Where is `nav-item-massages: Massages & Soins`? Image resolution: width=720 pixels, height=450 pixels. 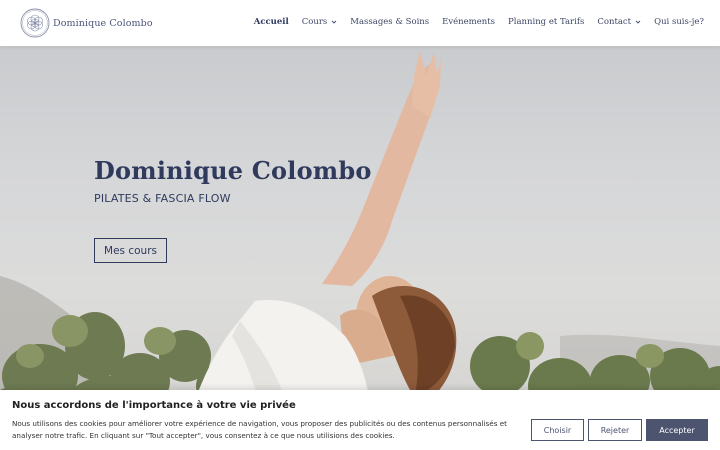
nav-item-massages: Massages & Soins is located at coordinates (389, 22).